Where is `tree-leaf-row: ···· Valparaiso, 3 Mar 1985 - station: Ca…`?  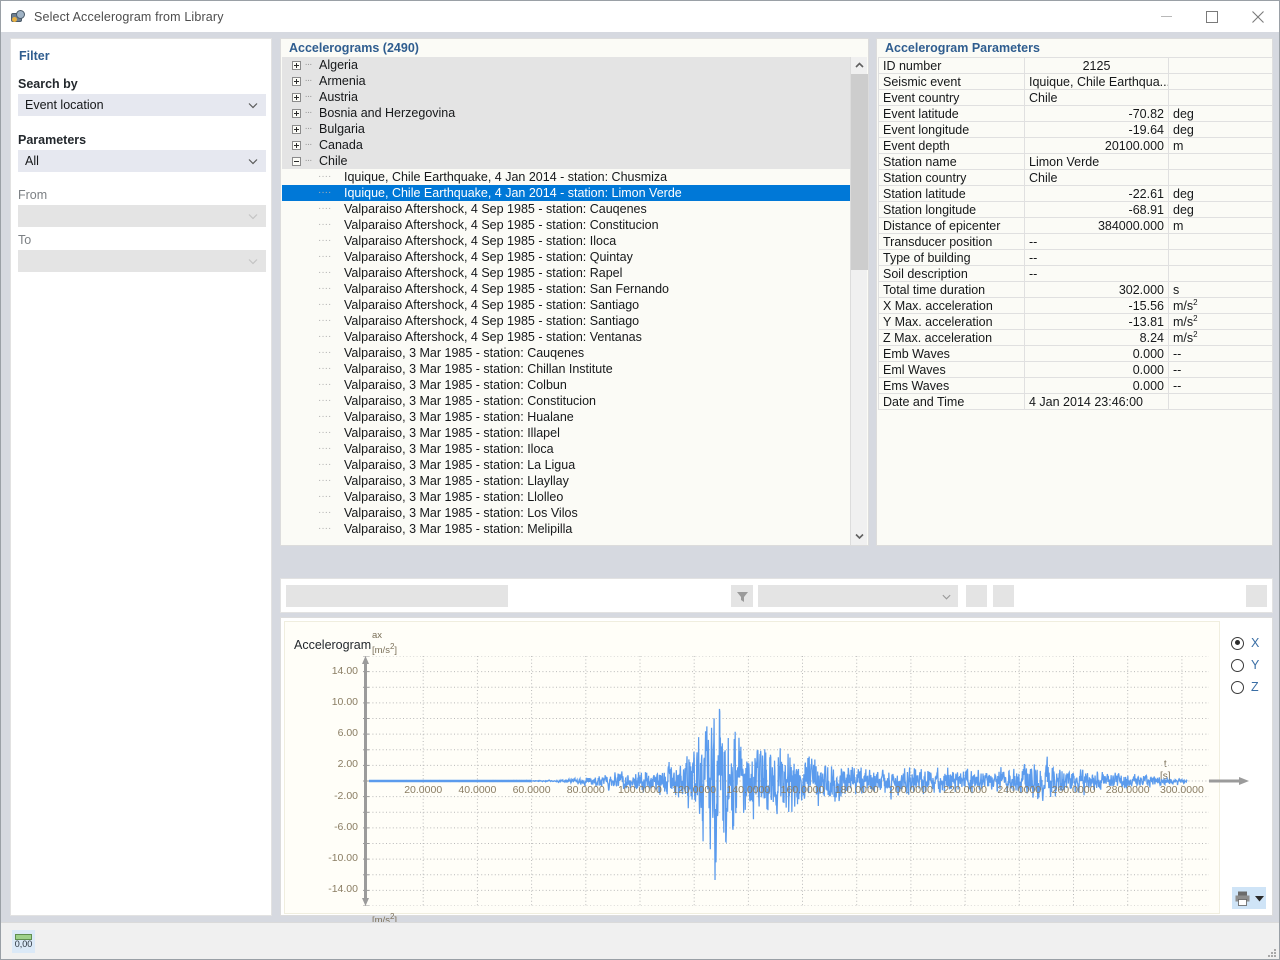
tree-leaf-row: ···· Valparaiso, 3 Mar 1985 - station: Ca… is located at coordinates (567, 353).